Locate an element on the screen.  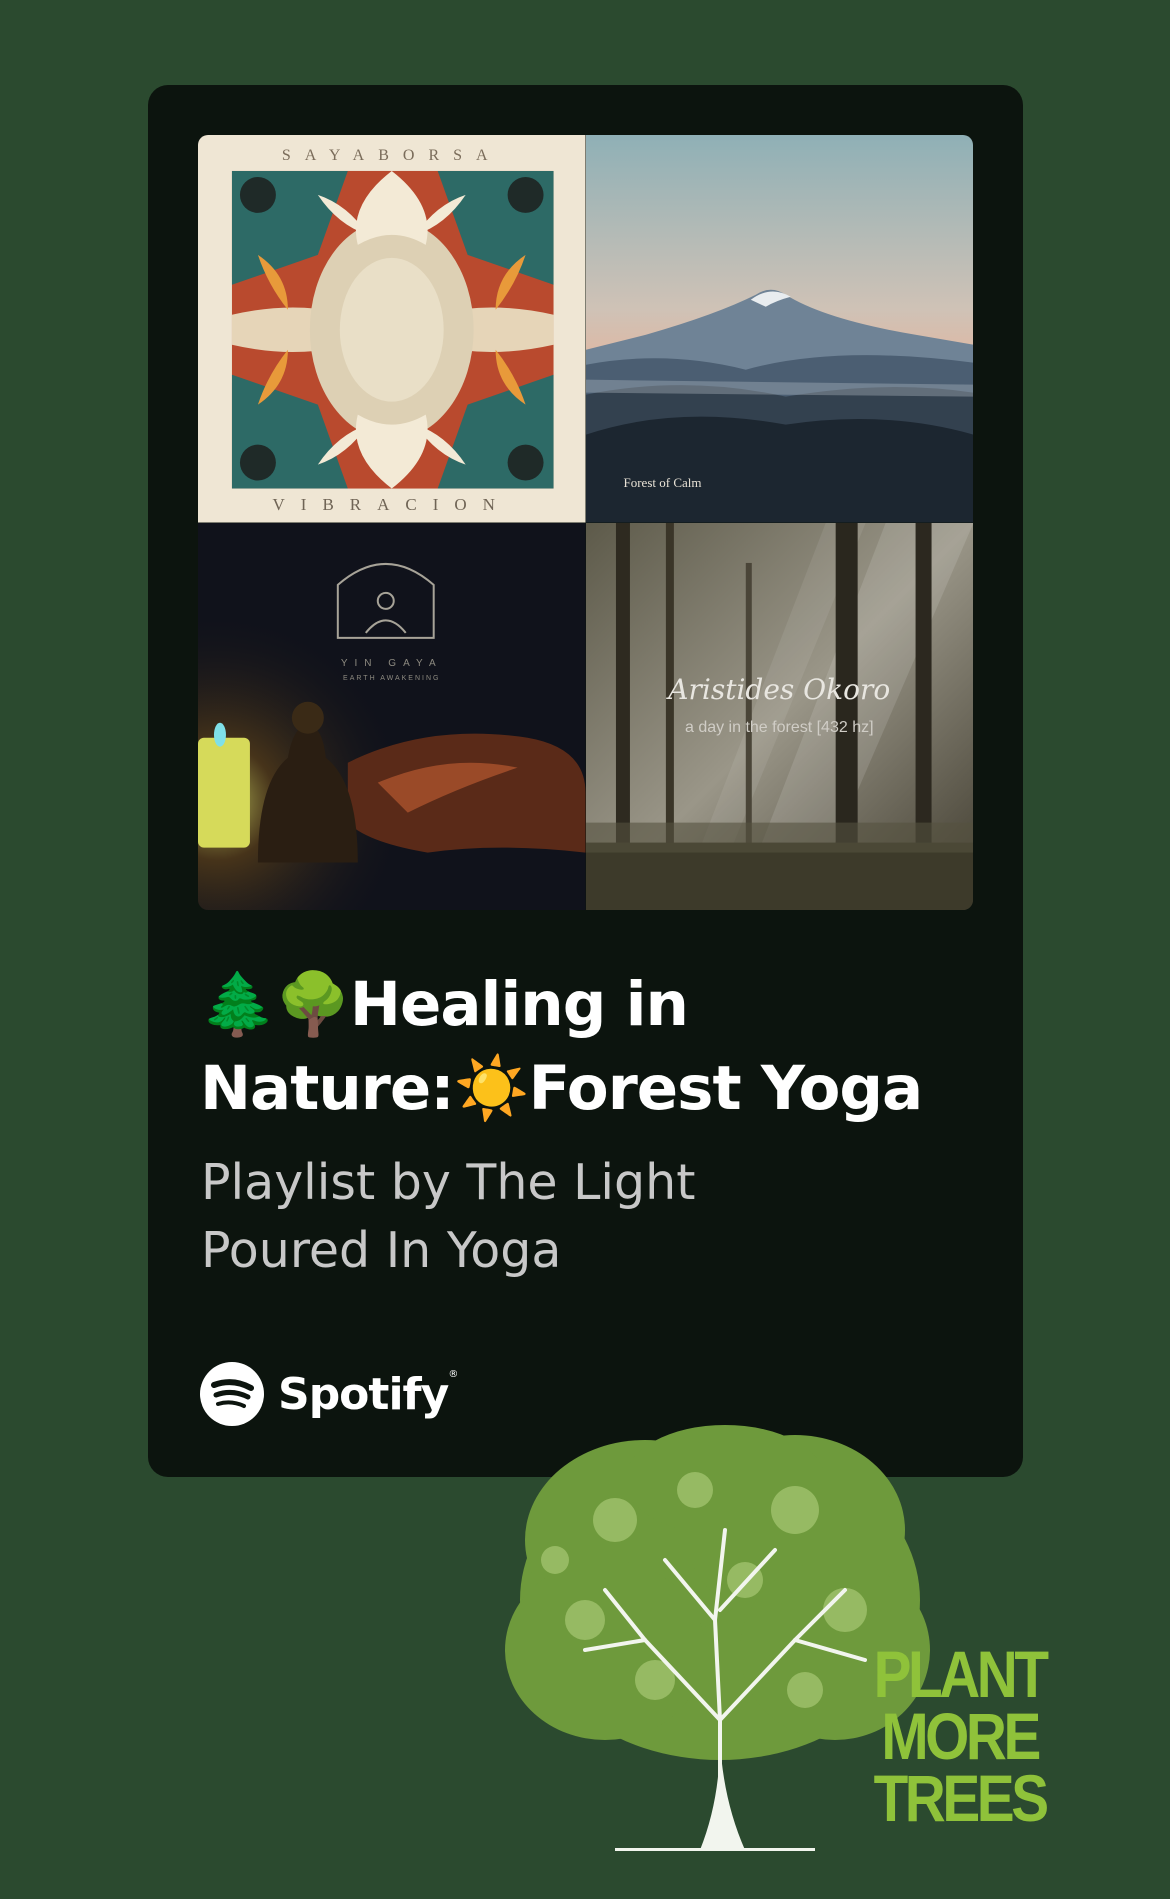
album-cover-forest-of-calm: Forest of Calm is located at coordinates (779, 329).